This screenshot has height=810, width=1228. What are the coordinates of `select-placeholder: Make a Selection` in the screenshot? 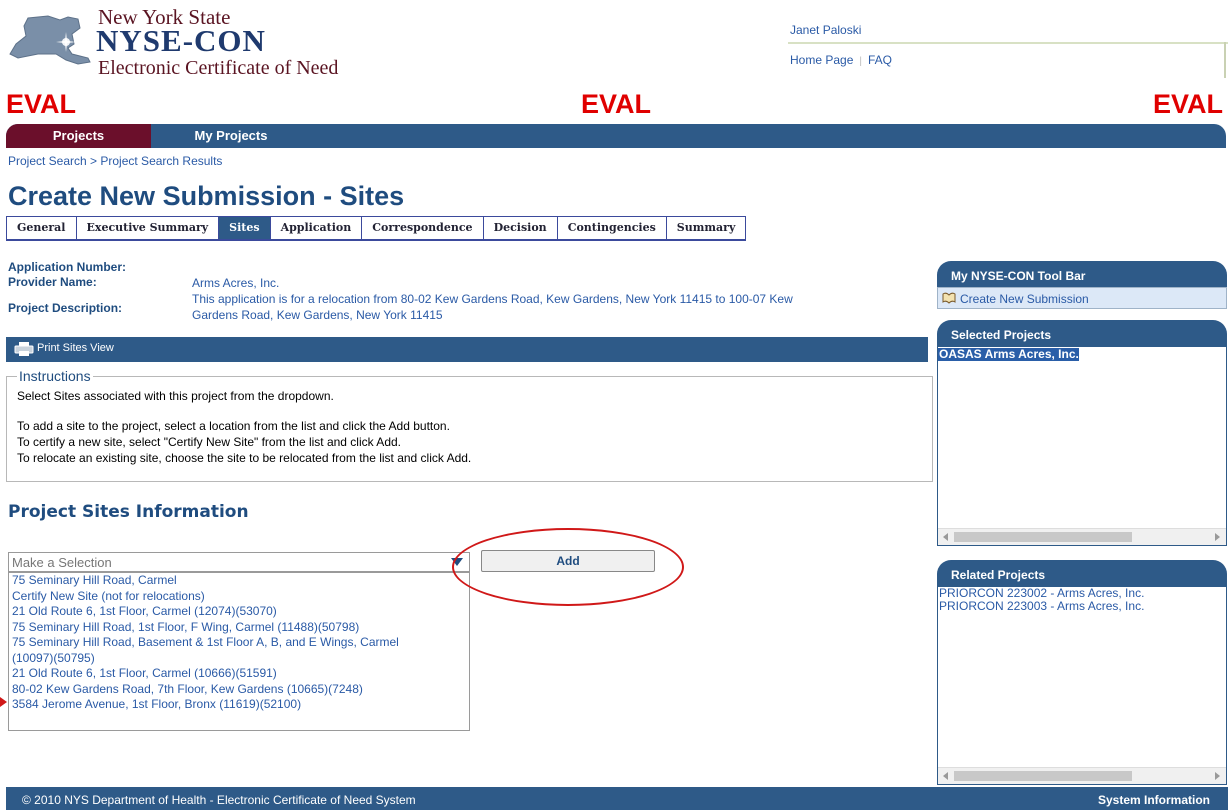 It's located at (62, 562).